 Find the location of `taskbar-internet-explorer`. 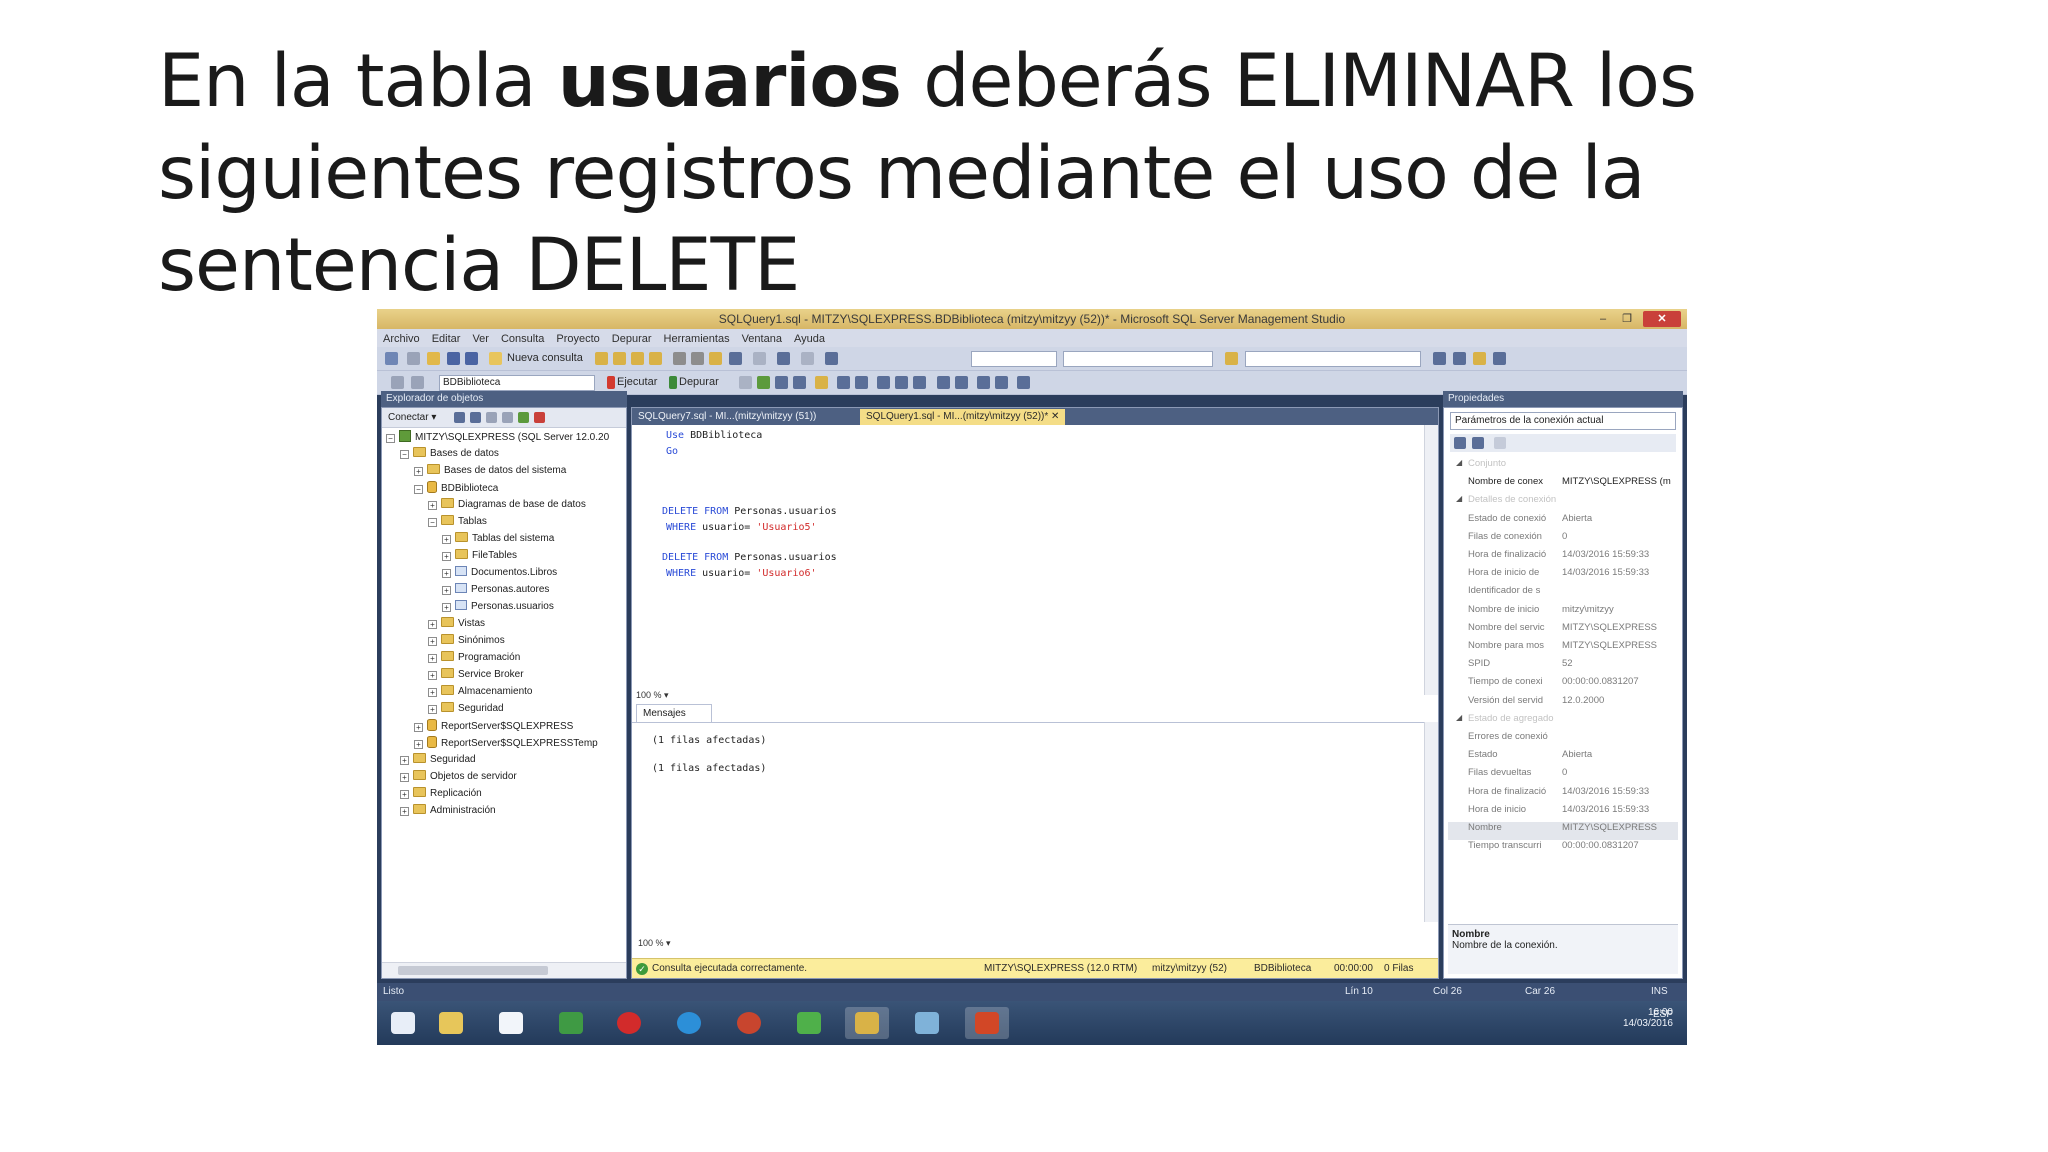

taskbar-internet-explorer is located at coordinates (689, 1023).